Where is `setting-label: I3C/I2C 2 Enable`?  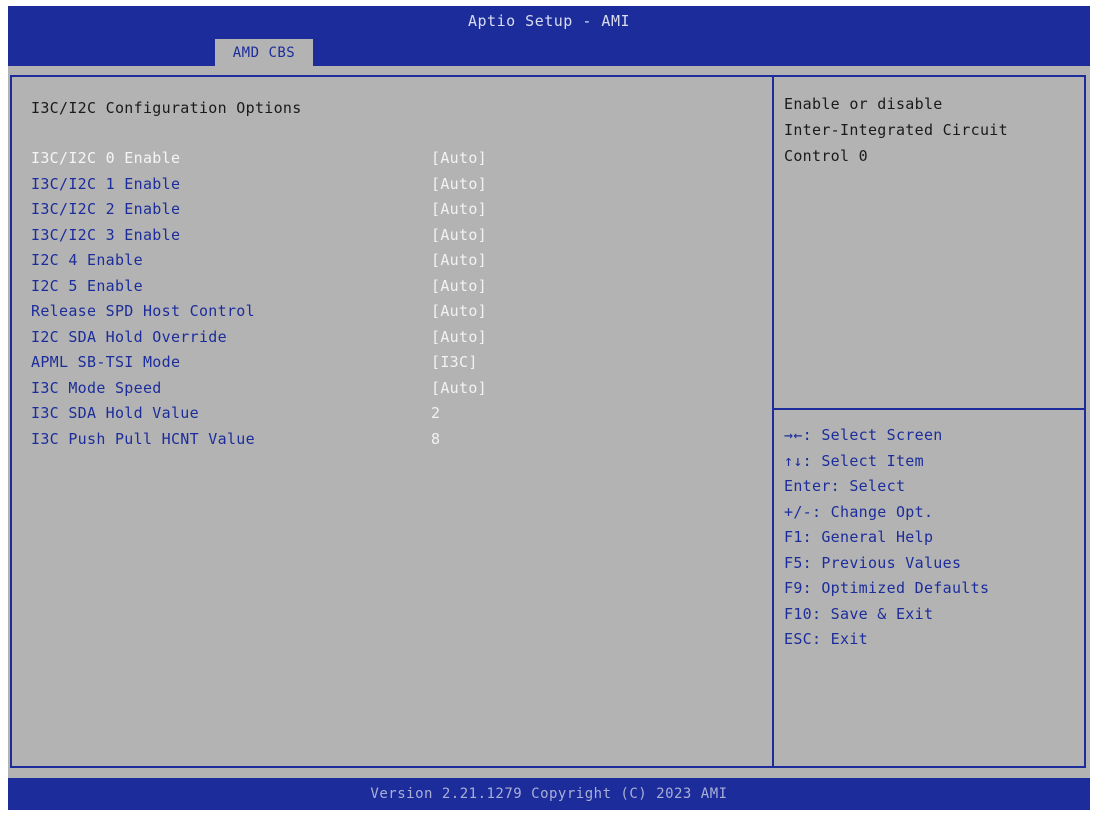 setting-label: I3C/I2C 2 Enable is located at coordinates (106, 209).